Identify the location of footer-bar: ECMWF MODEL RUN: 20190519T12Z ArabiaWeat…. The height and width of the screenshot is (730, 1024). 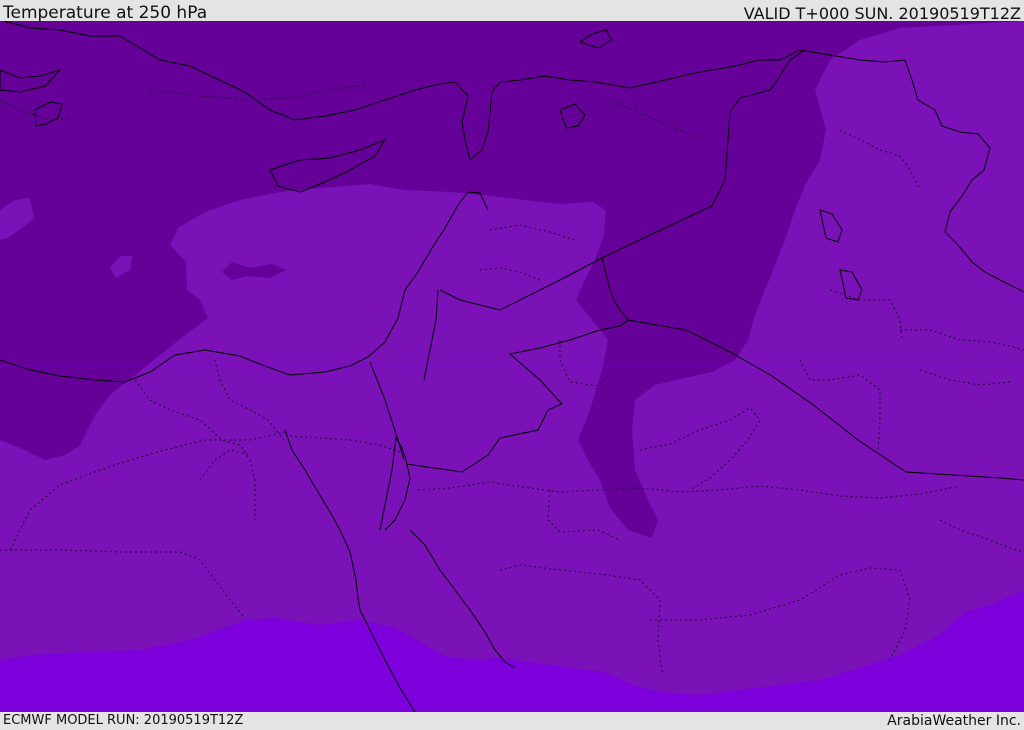
(512, 720).